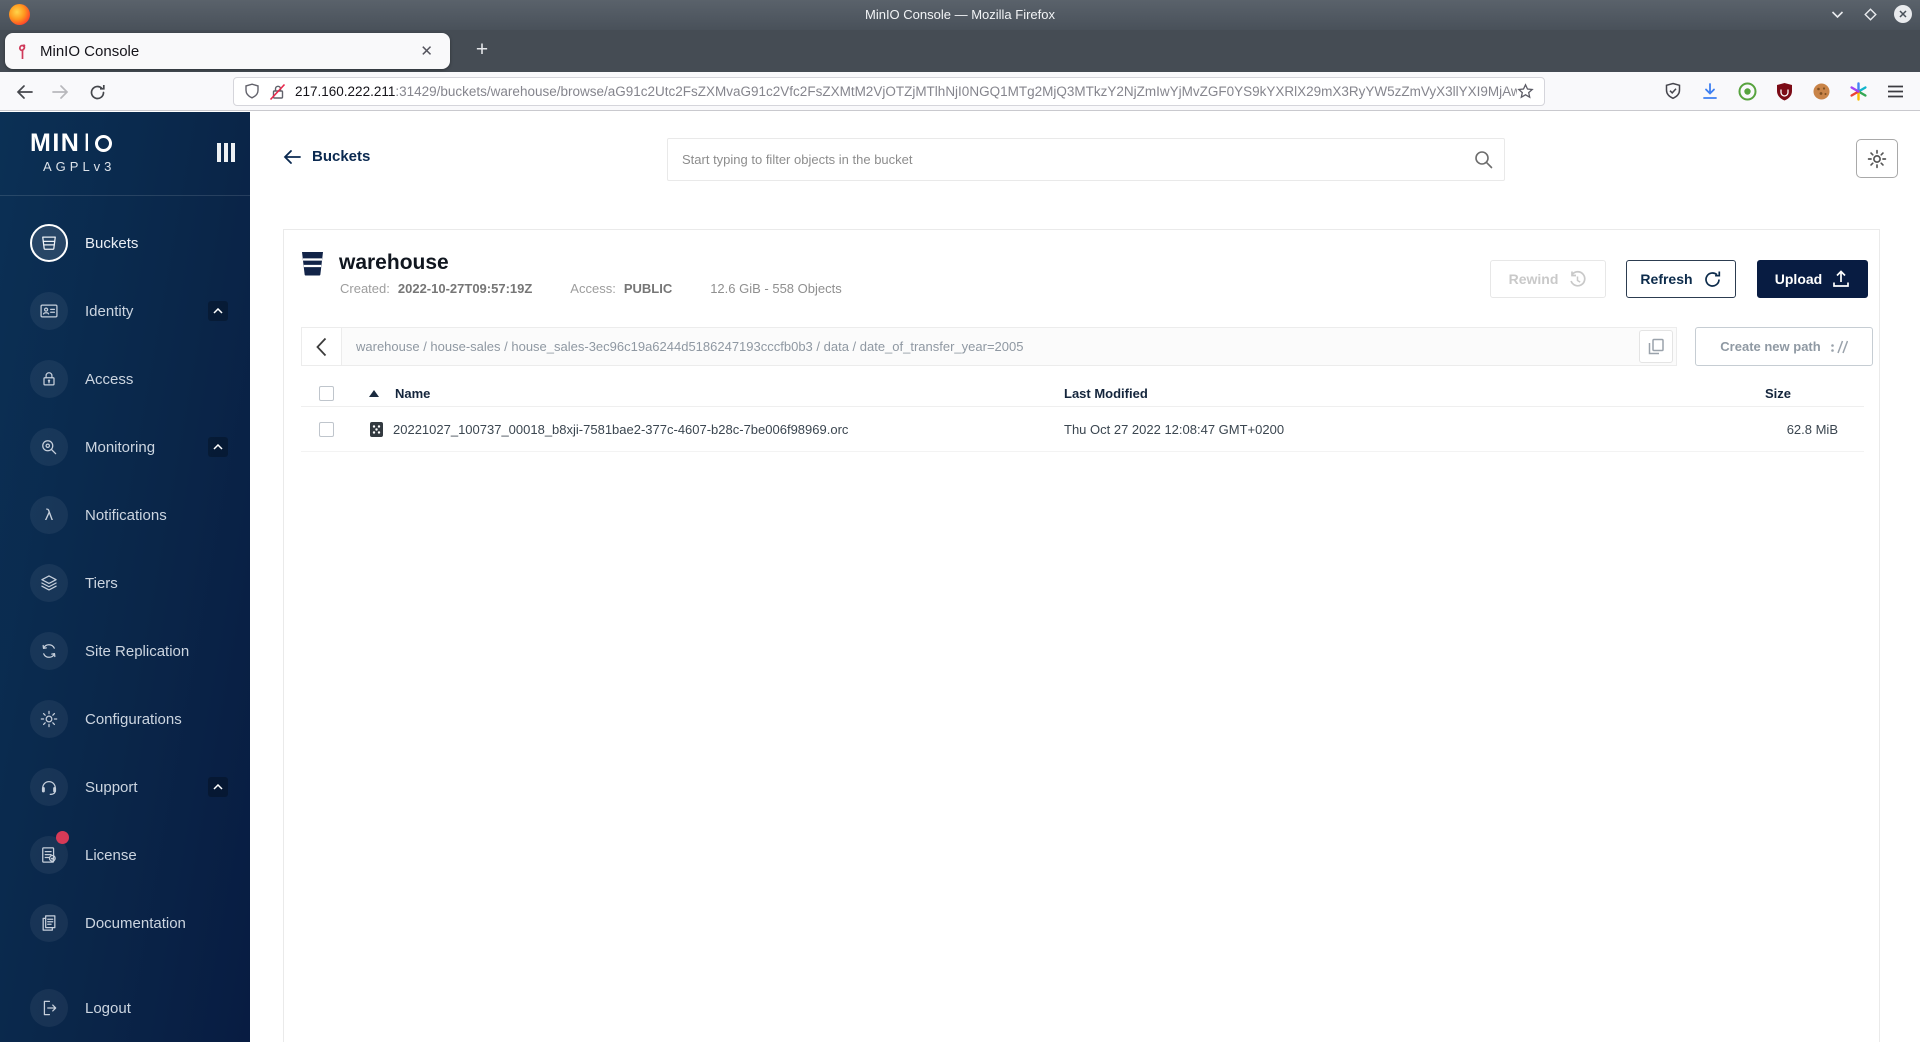 Image resolution: width=1920 pixels, height=1042 pixels. Describe the element at coordinates (49, 515) in the screenshot. I see `lambda-icon: λ` at that location.